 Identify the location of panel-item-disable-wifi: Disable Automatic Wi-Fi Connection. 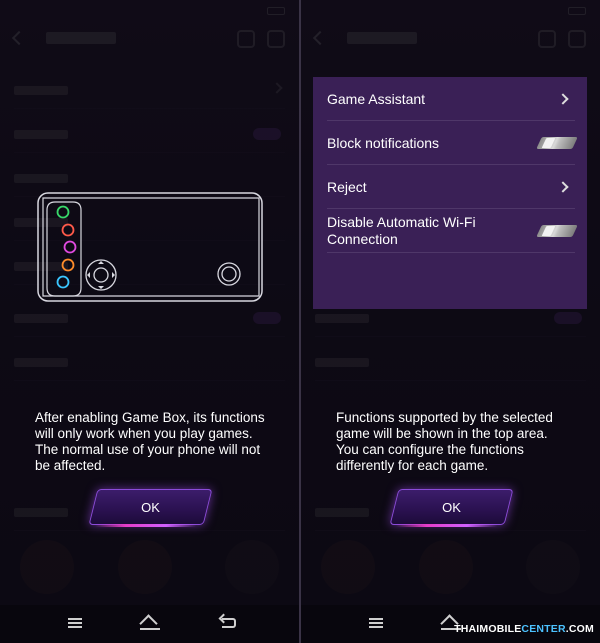
(452, 231).